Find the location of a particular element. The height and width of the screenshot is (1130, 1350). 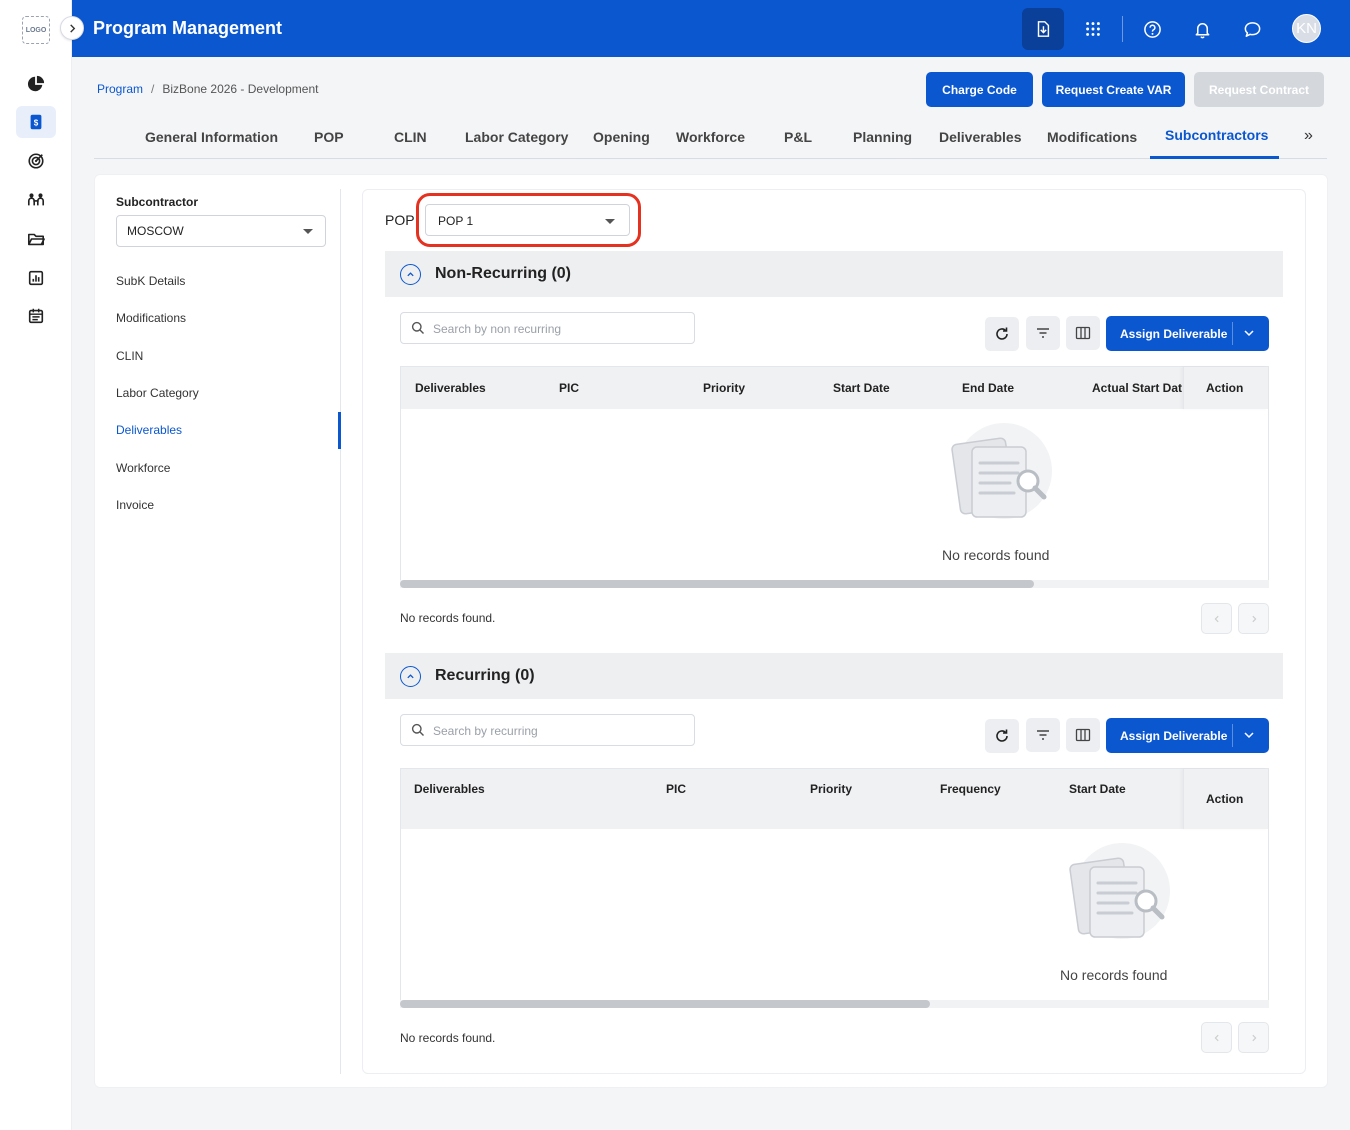

tab-clin: CLIN is located at coordinates (410, 137).